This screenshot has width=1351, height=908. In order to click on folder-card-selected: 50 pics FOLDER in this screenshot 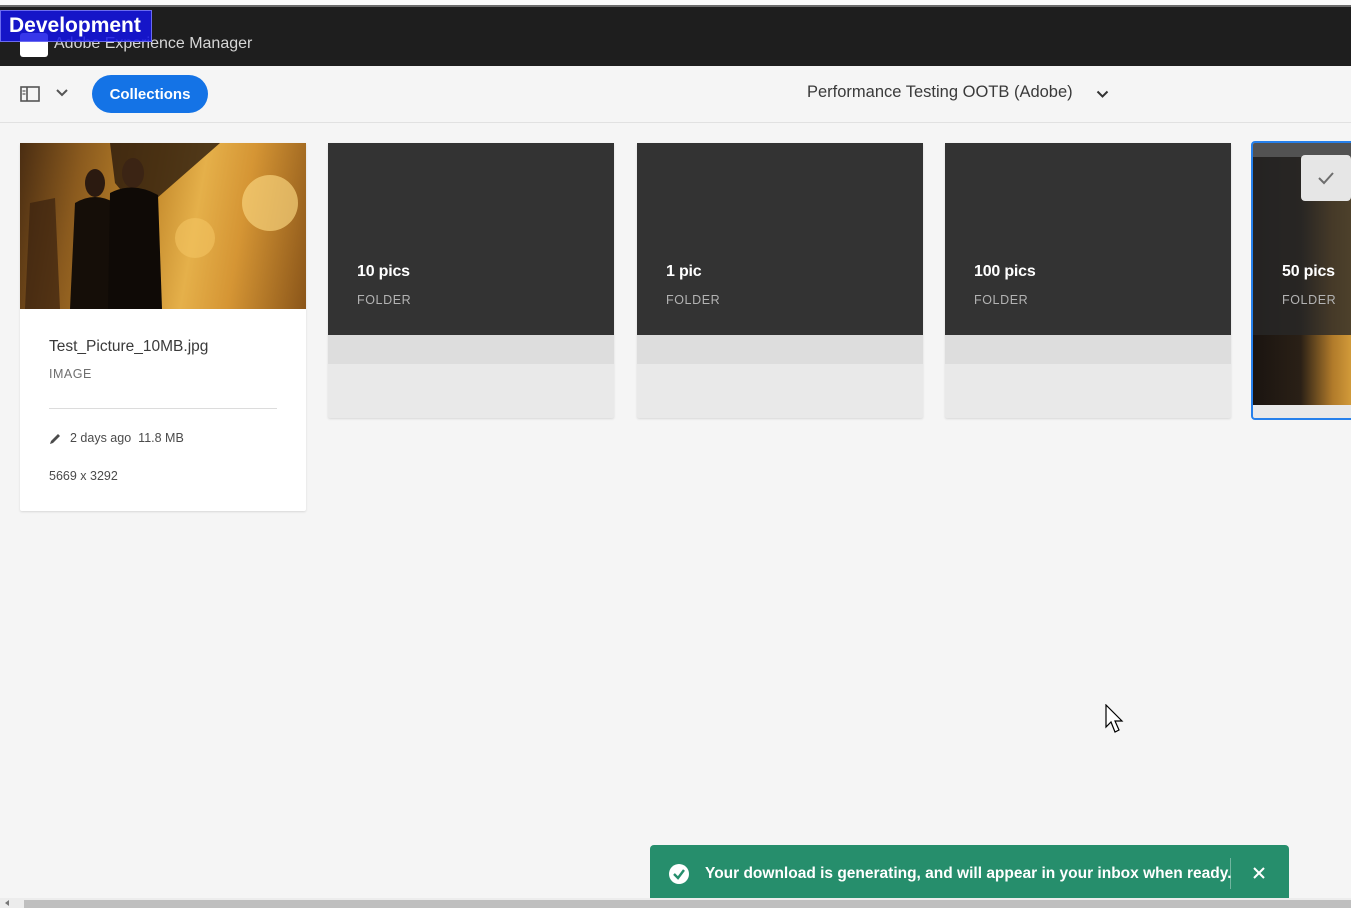, I will do `click(1301, 280)`.